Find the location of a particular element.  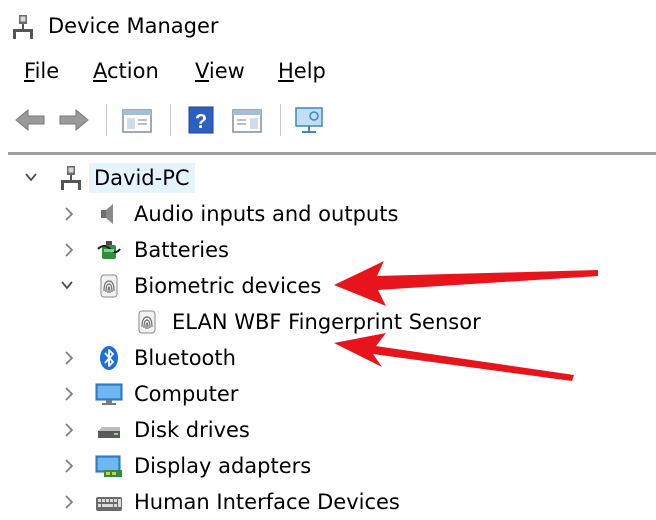

tree-item-fingerprint-sensor: ELAN WBF Fingerprint Sensor is located at coordinates (328, 322).